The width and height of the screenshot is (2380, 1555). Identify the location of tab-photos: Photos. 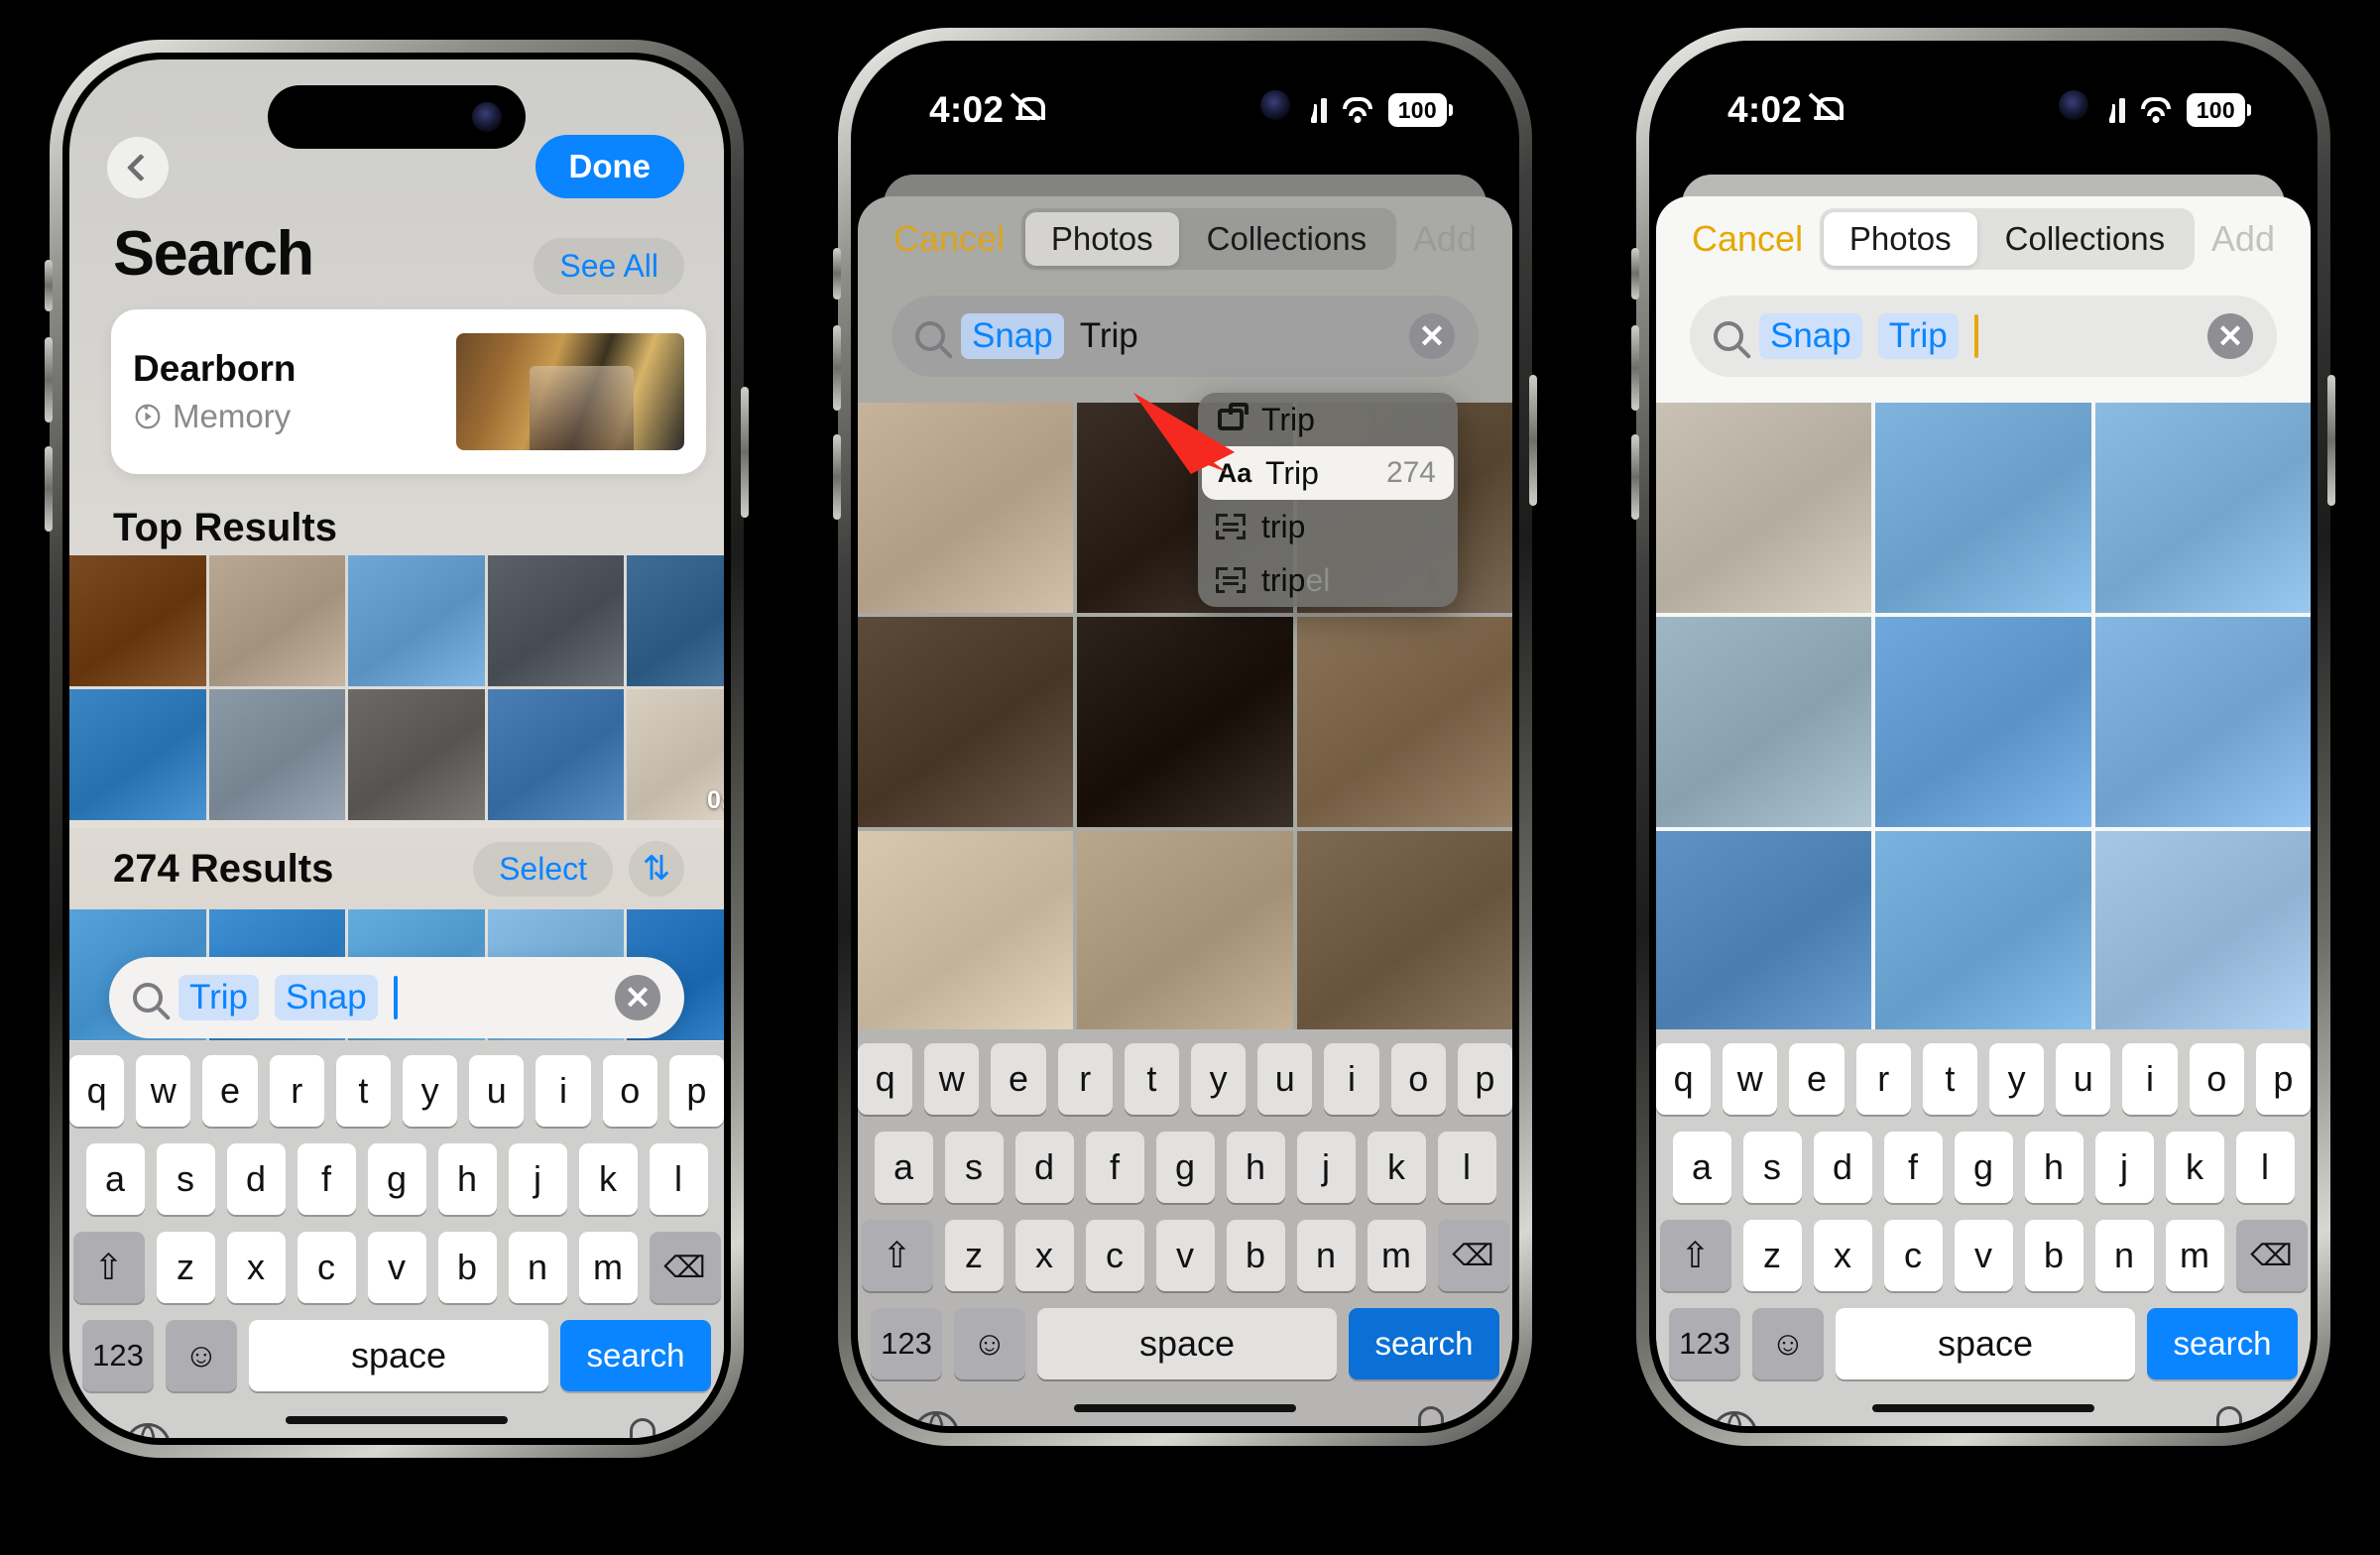
(1900, 239).